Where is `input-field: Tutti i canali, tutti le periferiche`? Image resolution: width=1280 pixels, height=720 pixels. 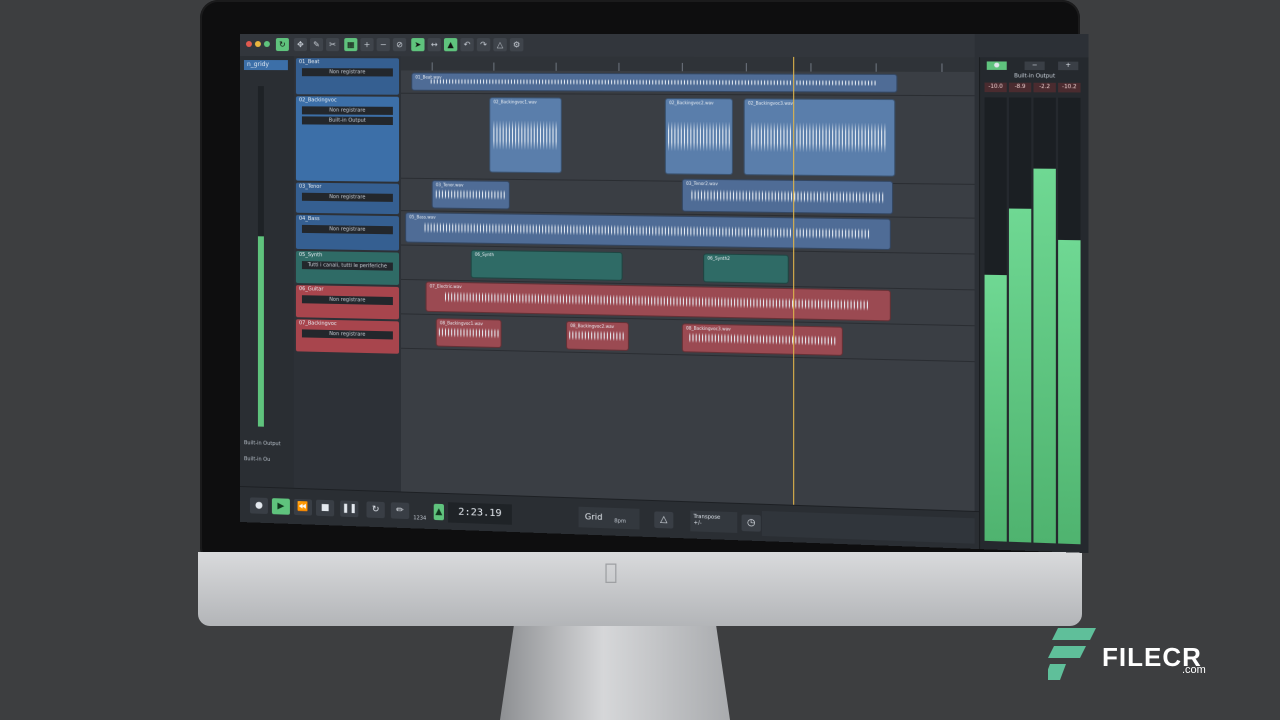
input-field: Tutti i canali, tutti le periferiche is located at coordinates (347, 266).